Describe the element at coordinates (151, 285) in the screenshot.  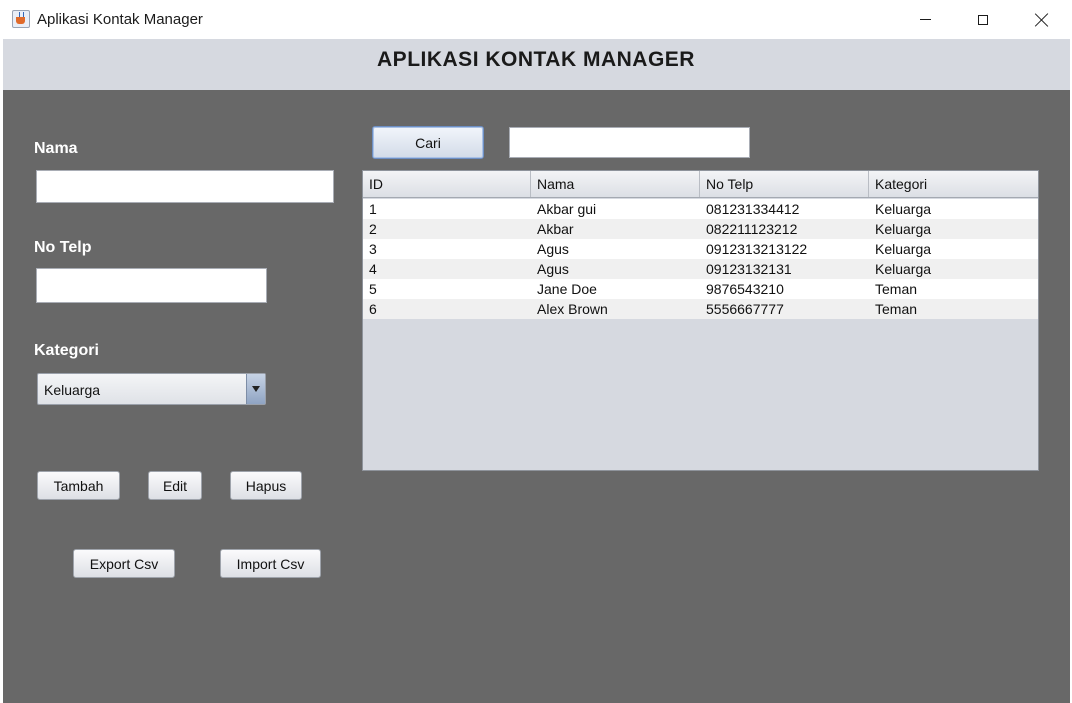
I see `no-telp-input` at that location.